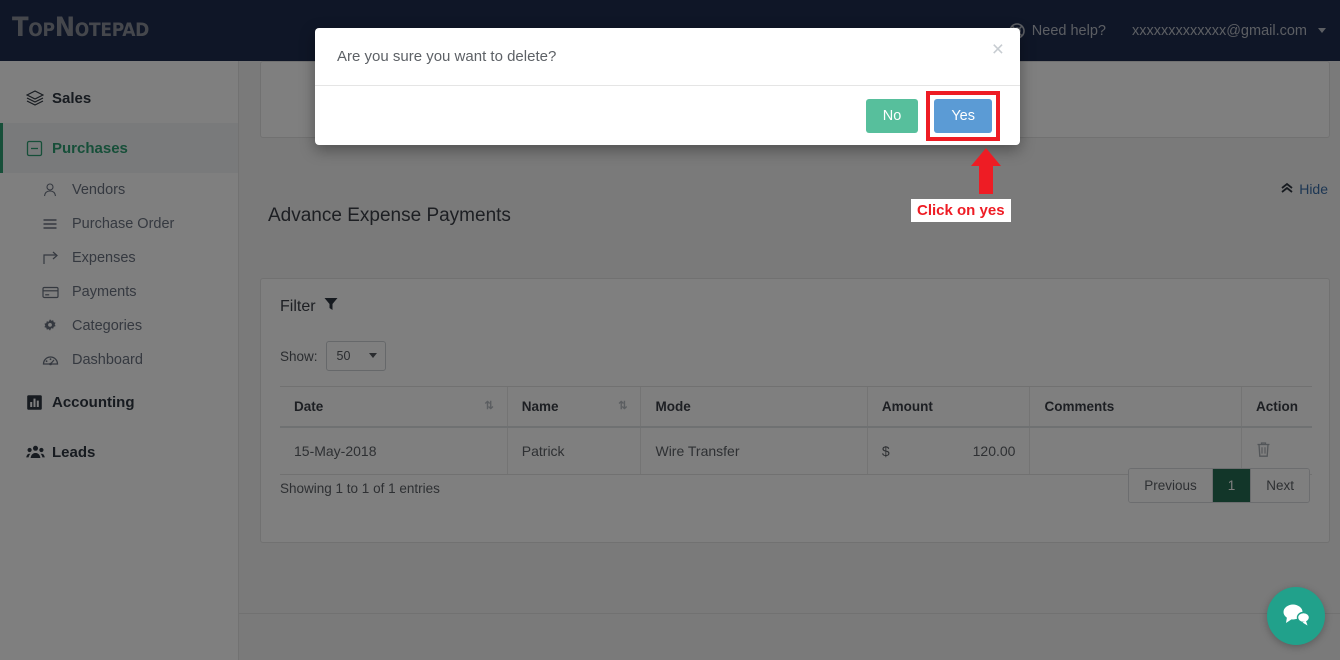 This screenshot has height=660, width=1340. What do you see at coordinates (986, 171) in the screenshot?
I see `arrow-up-icon` at bounding box center [986, 171].